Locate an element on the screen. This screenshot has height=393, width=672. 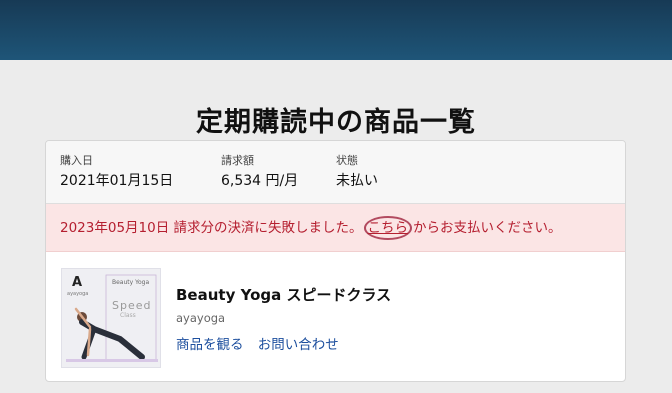
pay-here-link: こちら is located at coordinates (388, 228).